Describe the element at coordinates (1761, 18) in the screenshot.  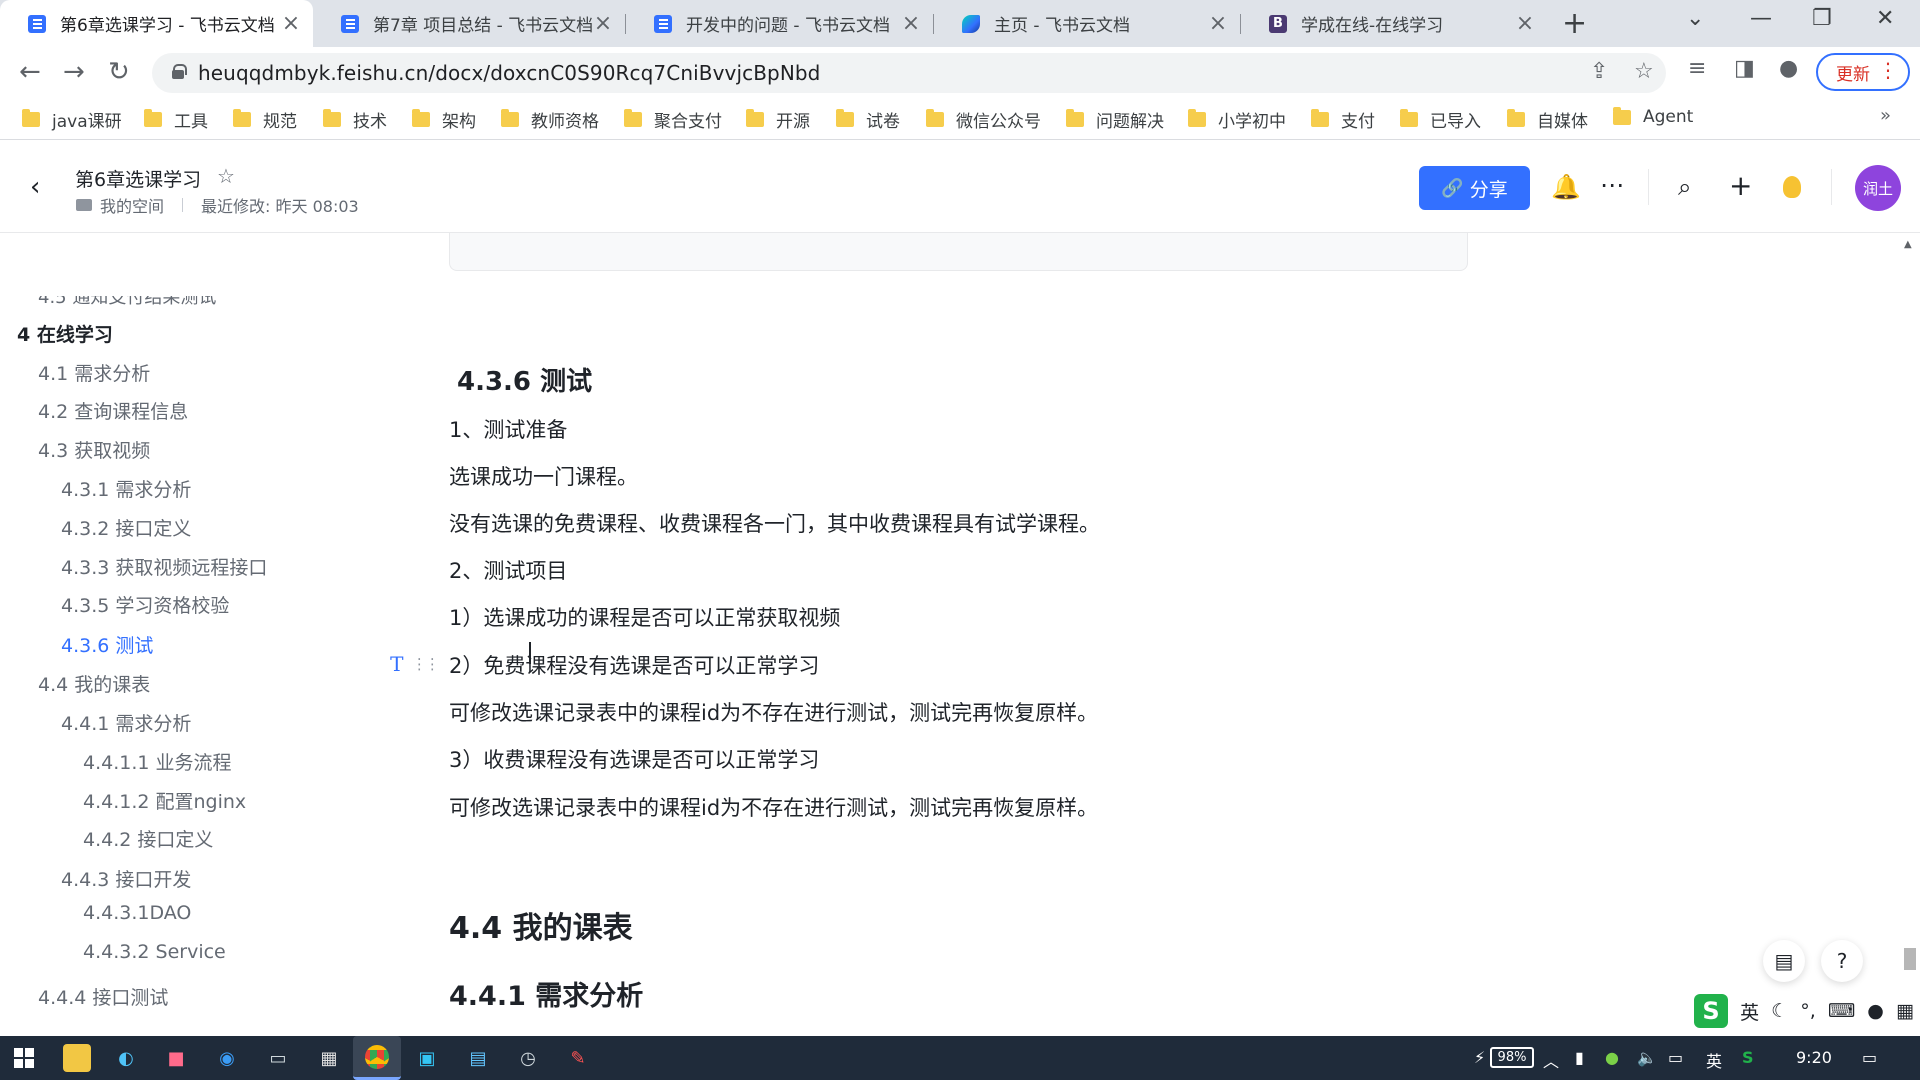
I see `minimize-icon: —` at that location.